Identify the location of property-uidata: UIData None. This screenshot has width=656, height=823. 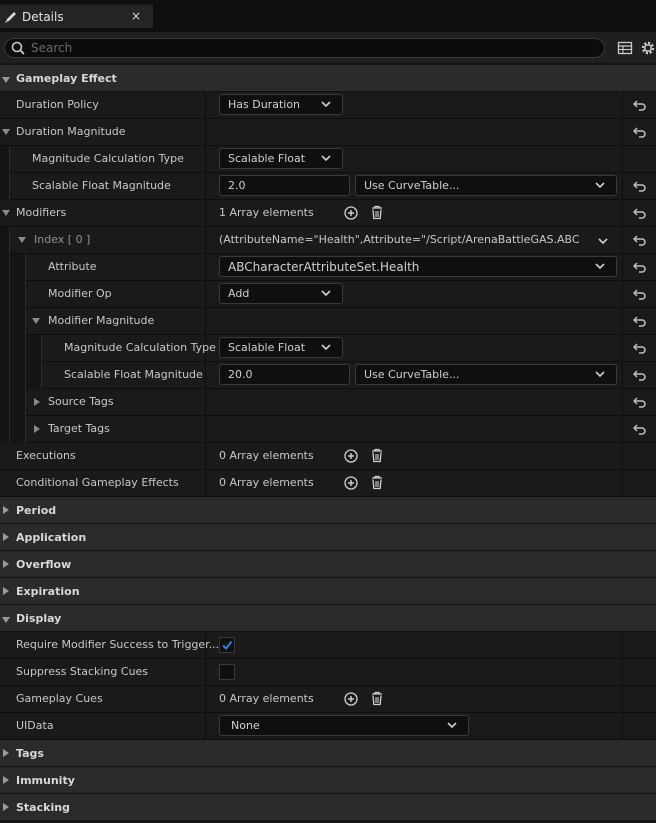
(328, 726).